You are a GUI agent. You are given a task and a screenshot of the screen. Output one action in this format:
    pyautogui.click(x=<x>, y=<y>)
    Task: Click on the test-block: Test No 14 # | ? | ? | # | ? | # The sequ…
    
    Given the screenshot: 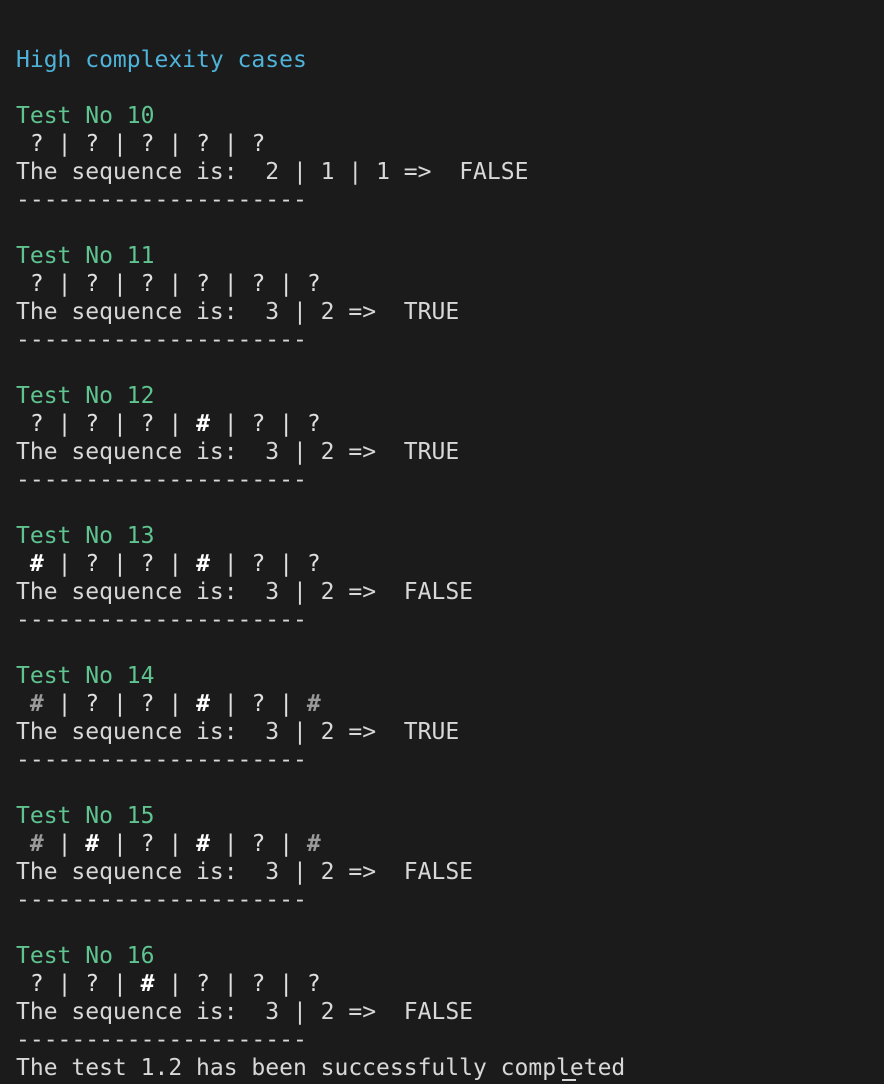 What is the action you would take?
    pyautogui.click(x=450, y=732)
    